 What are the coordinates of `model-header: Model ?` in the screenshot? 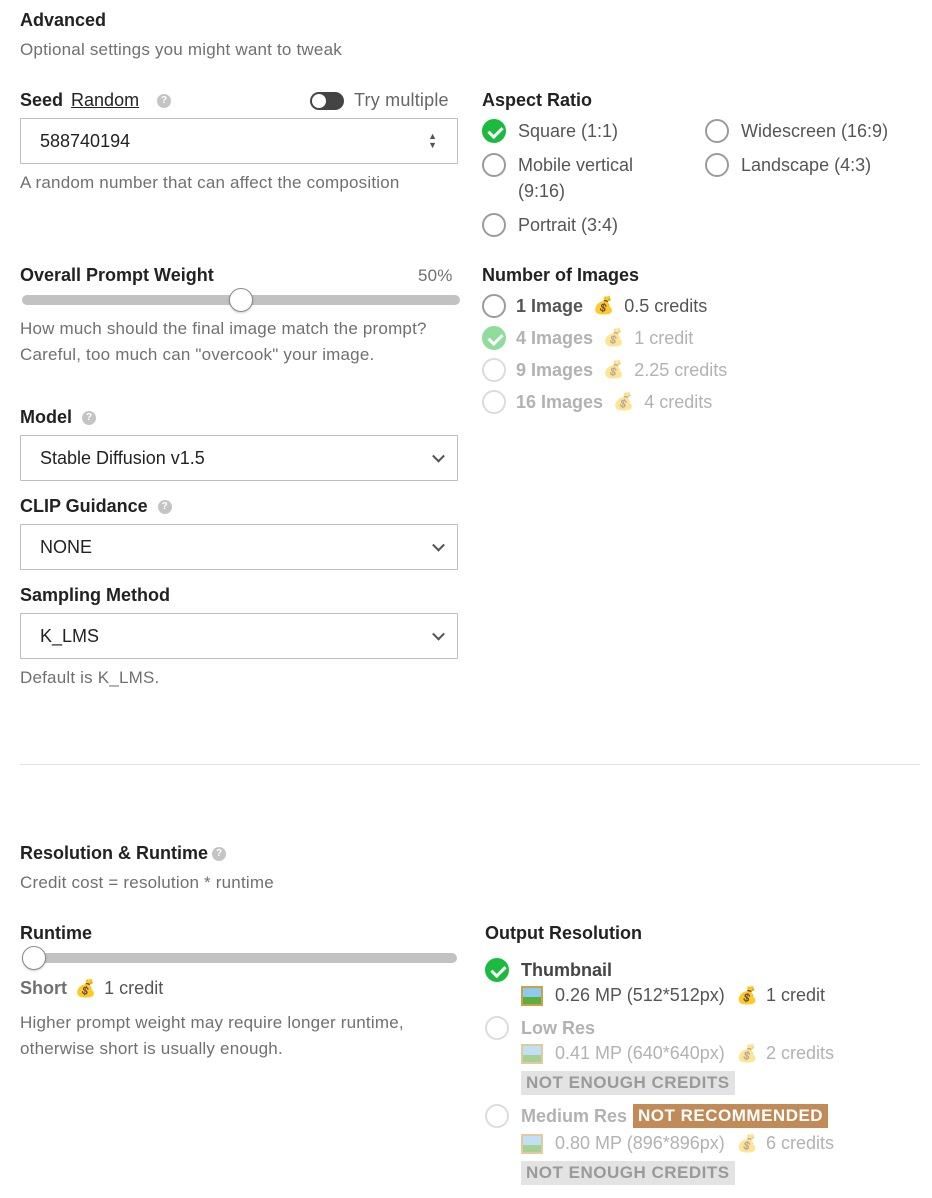 It's located at (58, 417).